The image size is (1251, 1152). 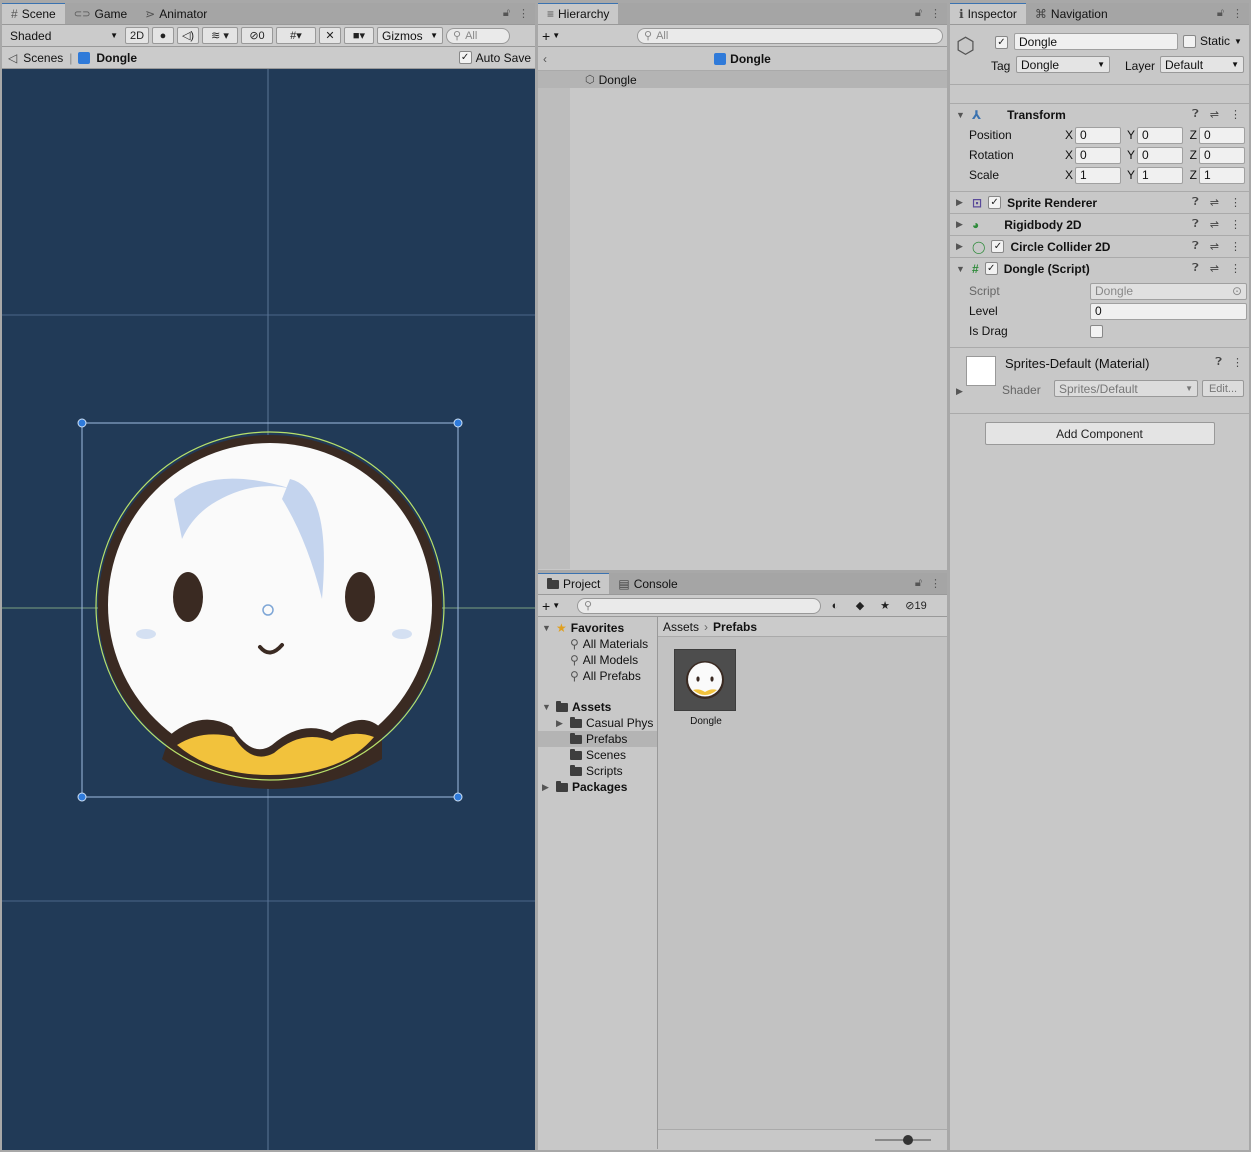 I want to click on search-by-label-button: ◆, so click(x=860, y=605).